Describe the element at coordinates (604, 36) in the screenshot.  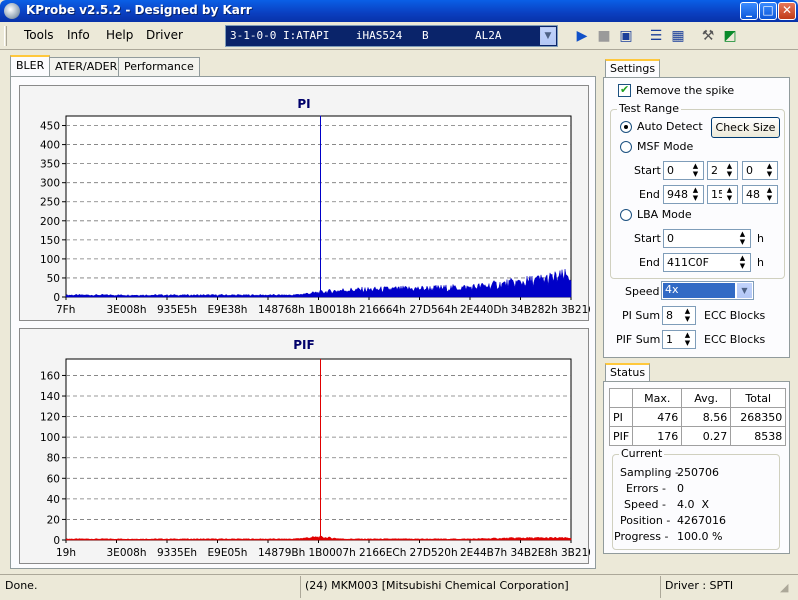
I see `stop-icon: ■` at that location.